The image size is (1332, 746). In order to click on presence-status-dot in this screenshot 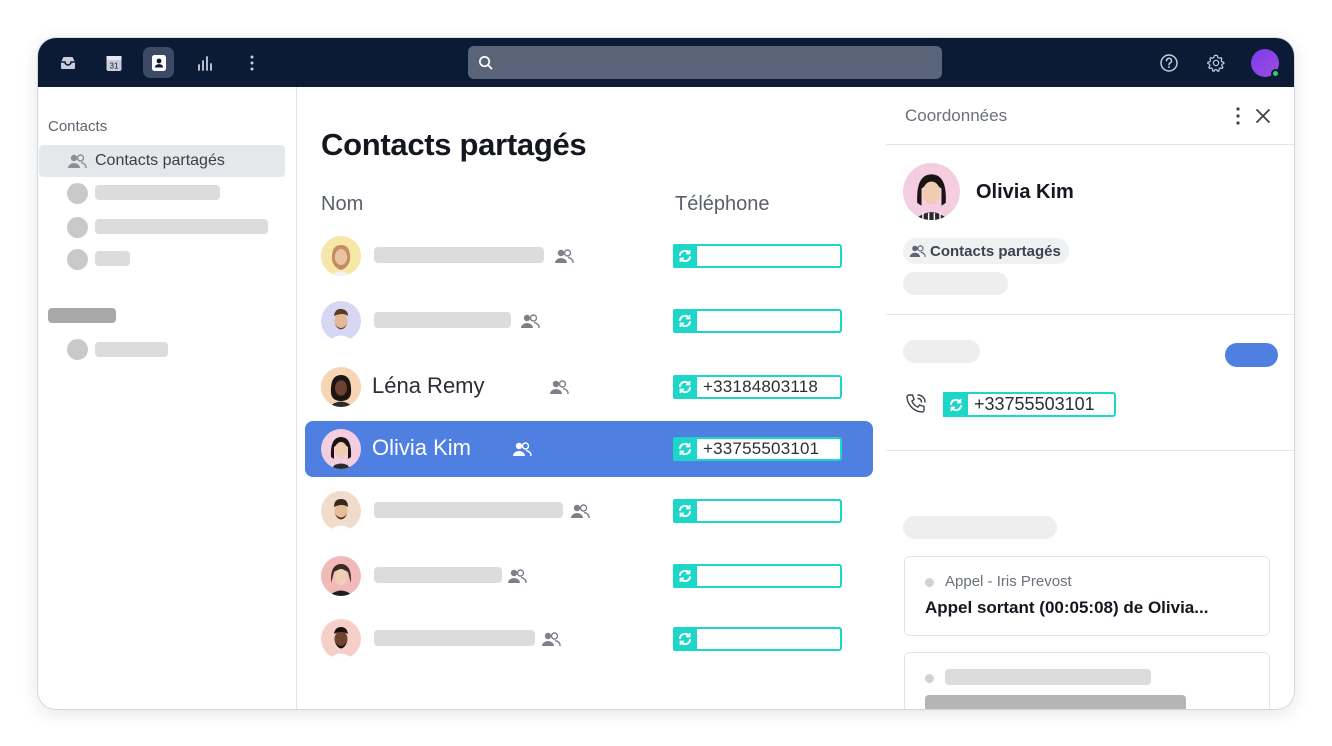, I will do `click(1275, 73)`.